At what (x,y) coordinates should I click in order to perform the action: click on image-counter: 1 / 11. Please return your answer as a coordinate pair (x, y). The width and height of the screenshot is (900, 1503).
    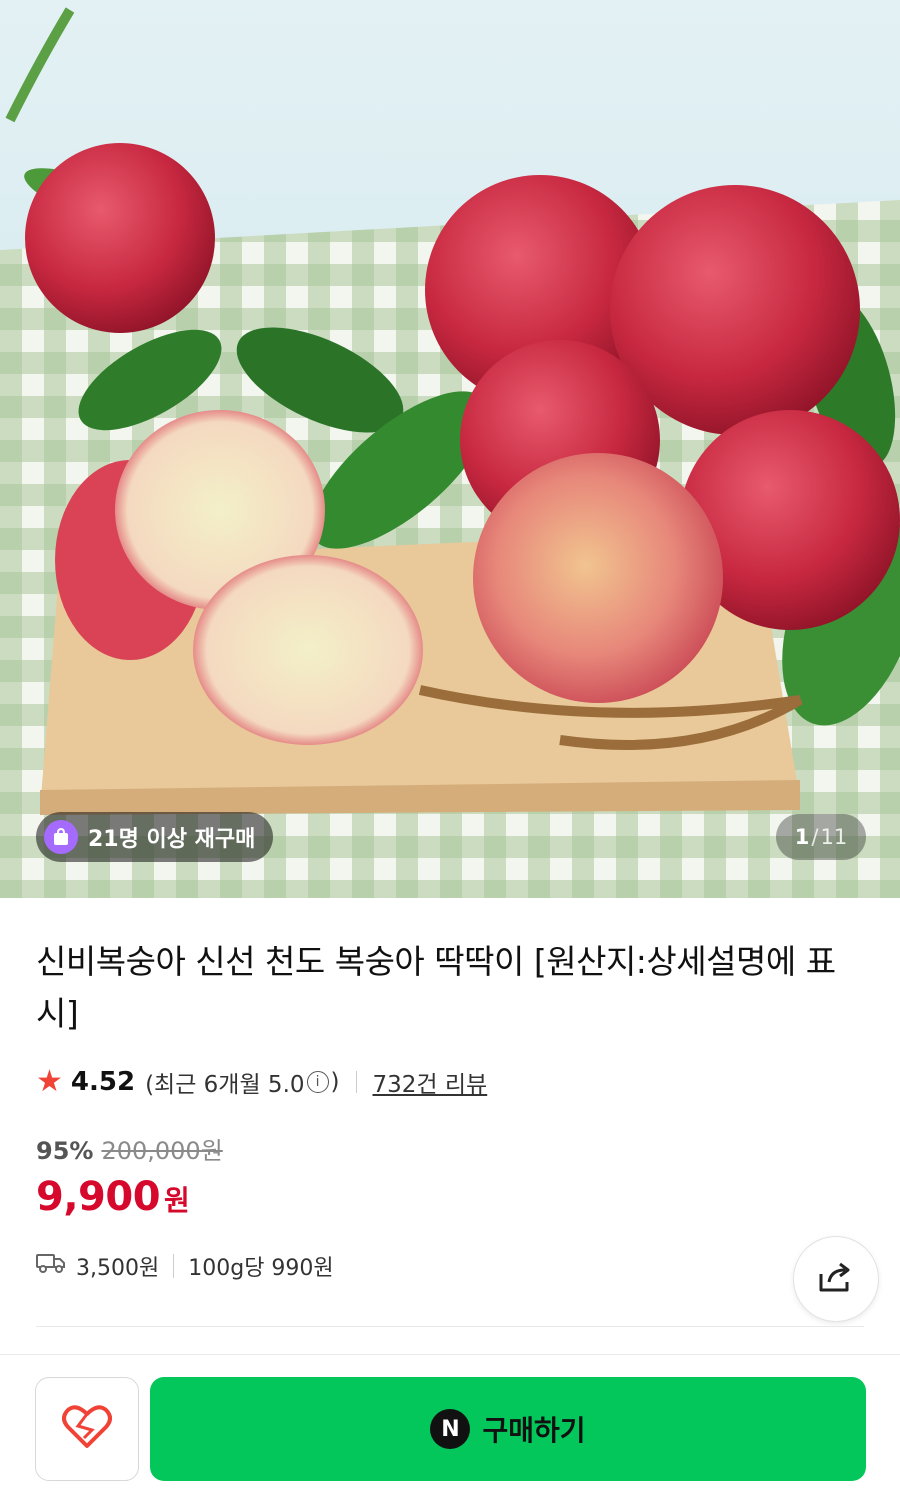
    Looking at the image, I should click on (821, 837).